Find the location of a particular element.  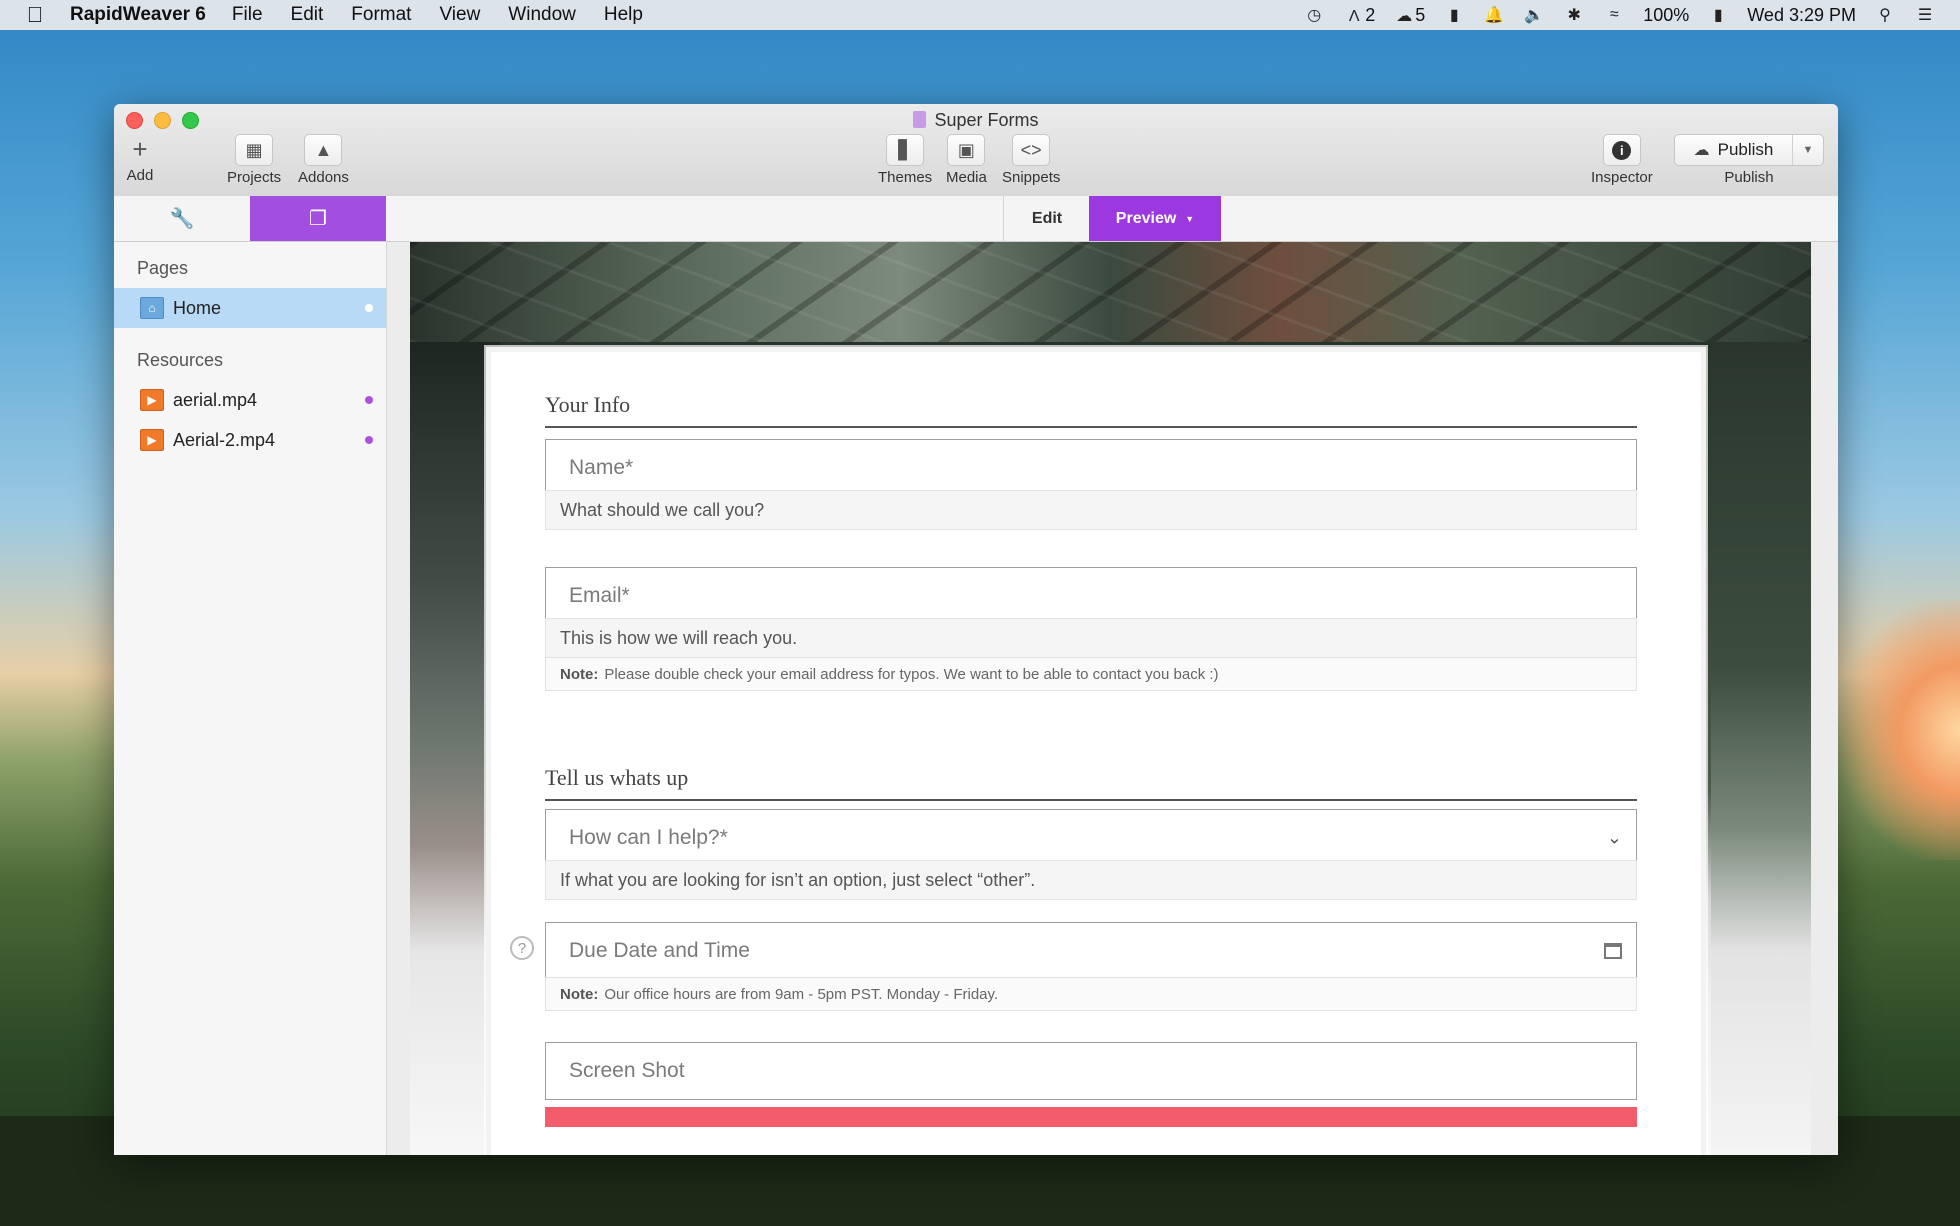

publish-split-button: ☁ Publish ▼ is located at coordinates (1749, 150).